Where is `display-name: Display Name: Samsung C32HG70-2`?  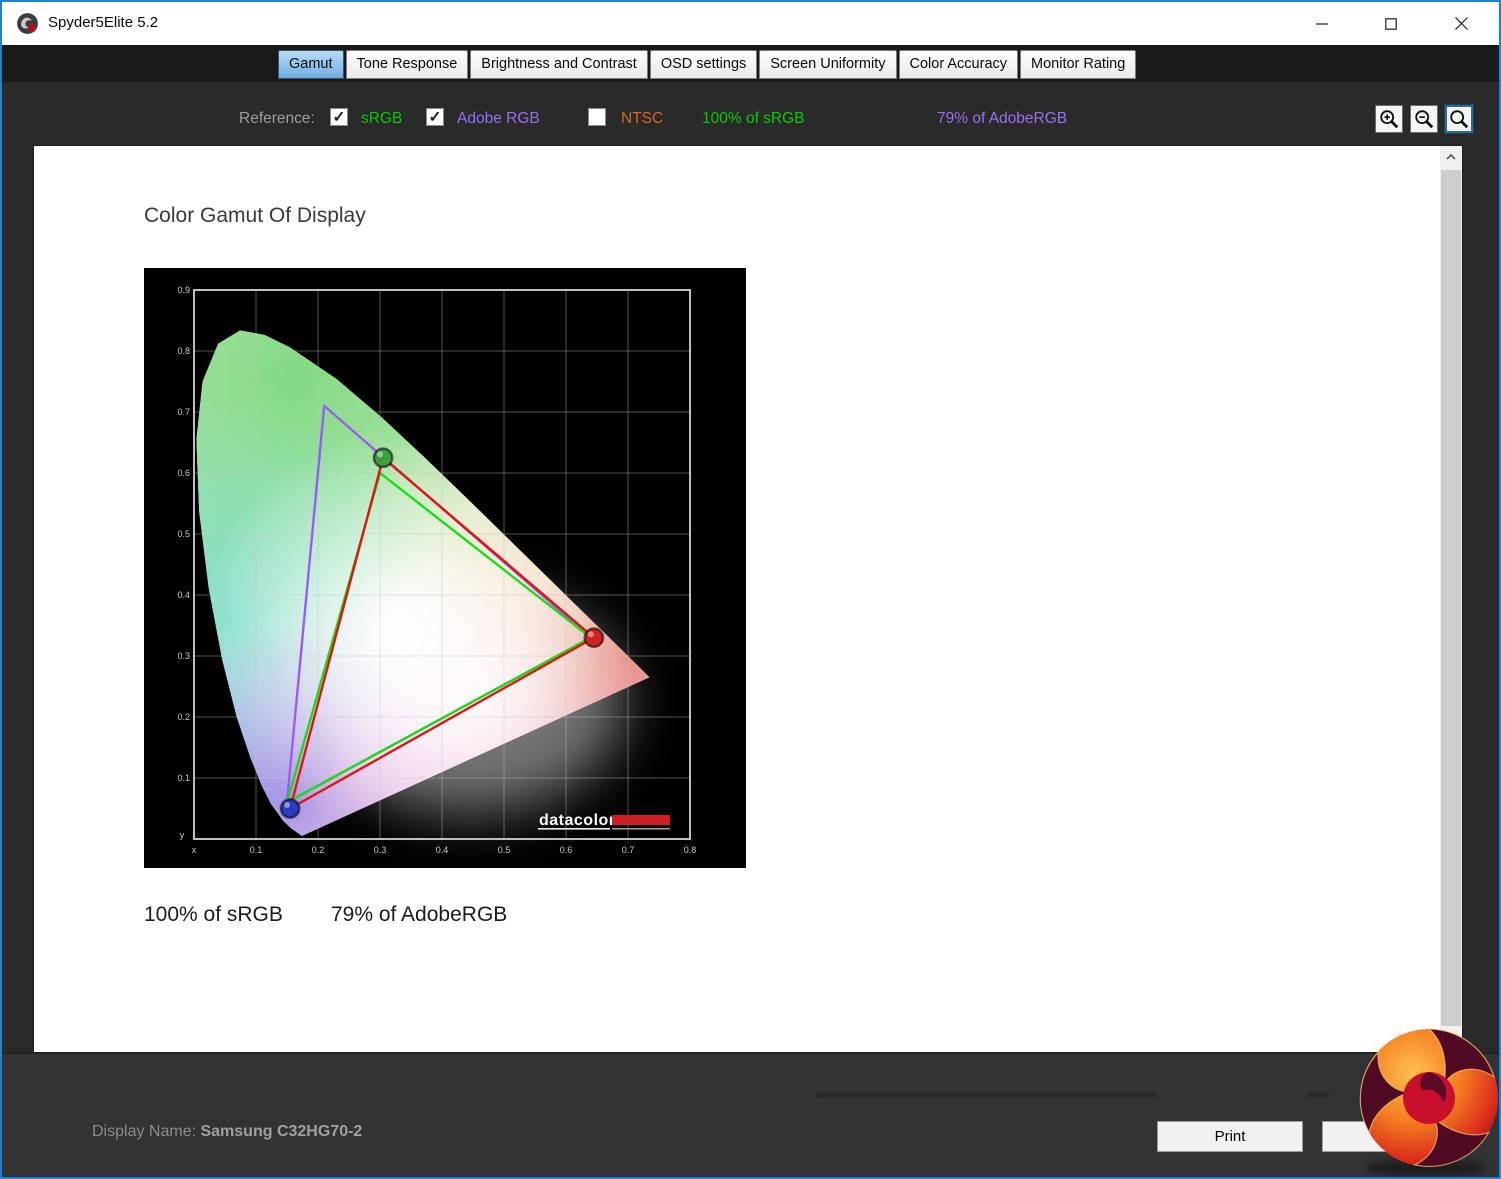 display-name: Display Name: Samsung C32HG70-2 is located at coordinates (227, 1132).